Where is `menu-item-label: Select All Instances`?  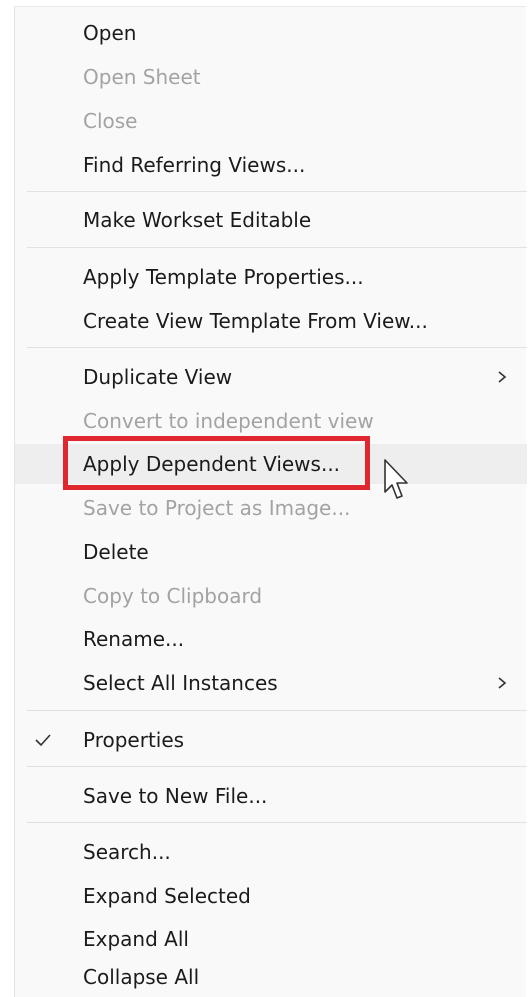
menu-item-label: Select All Instances is located at coordinates (180, 683).